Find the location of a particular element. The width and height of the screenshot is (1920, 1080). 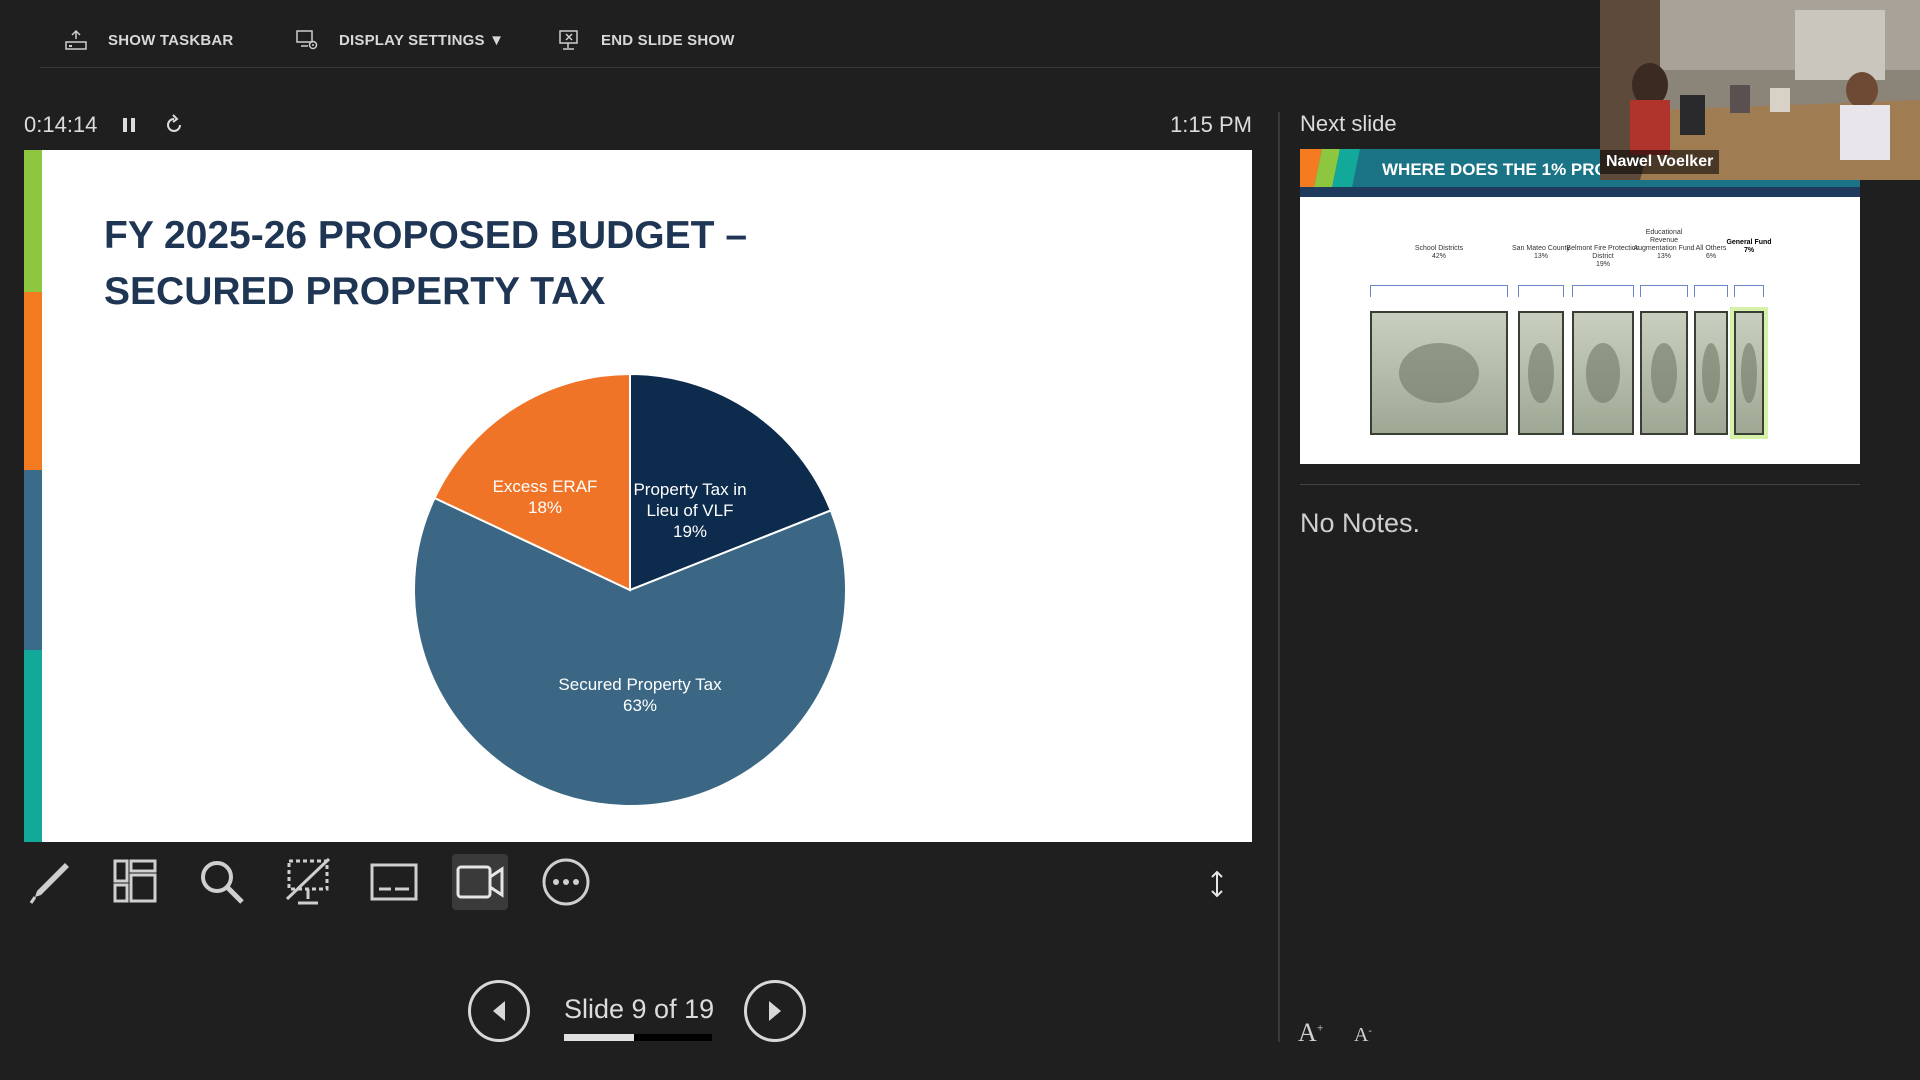

next-slide-label: Next slide is located at coordinates (1348, 123).